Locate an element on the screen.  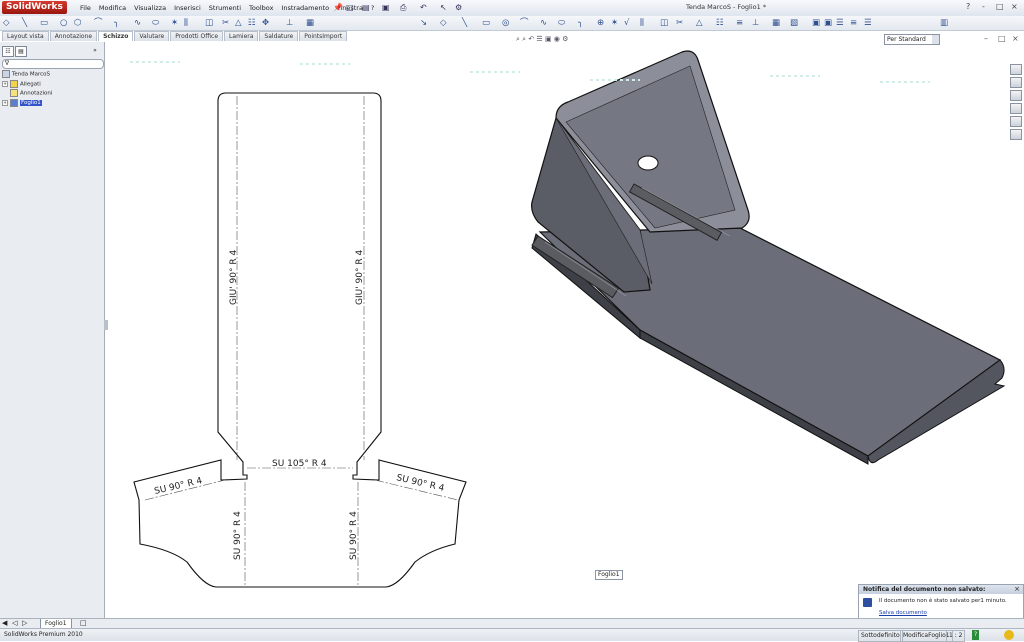
block-icon: ⊥ is located at coordinates (755, 23).